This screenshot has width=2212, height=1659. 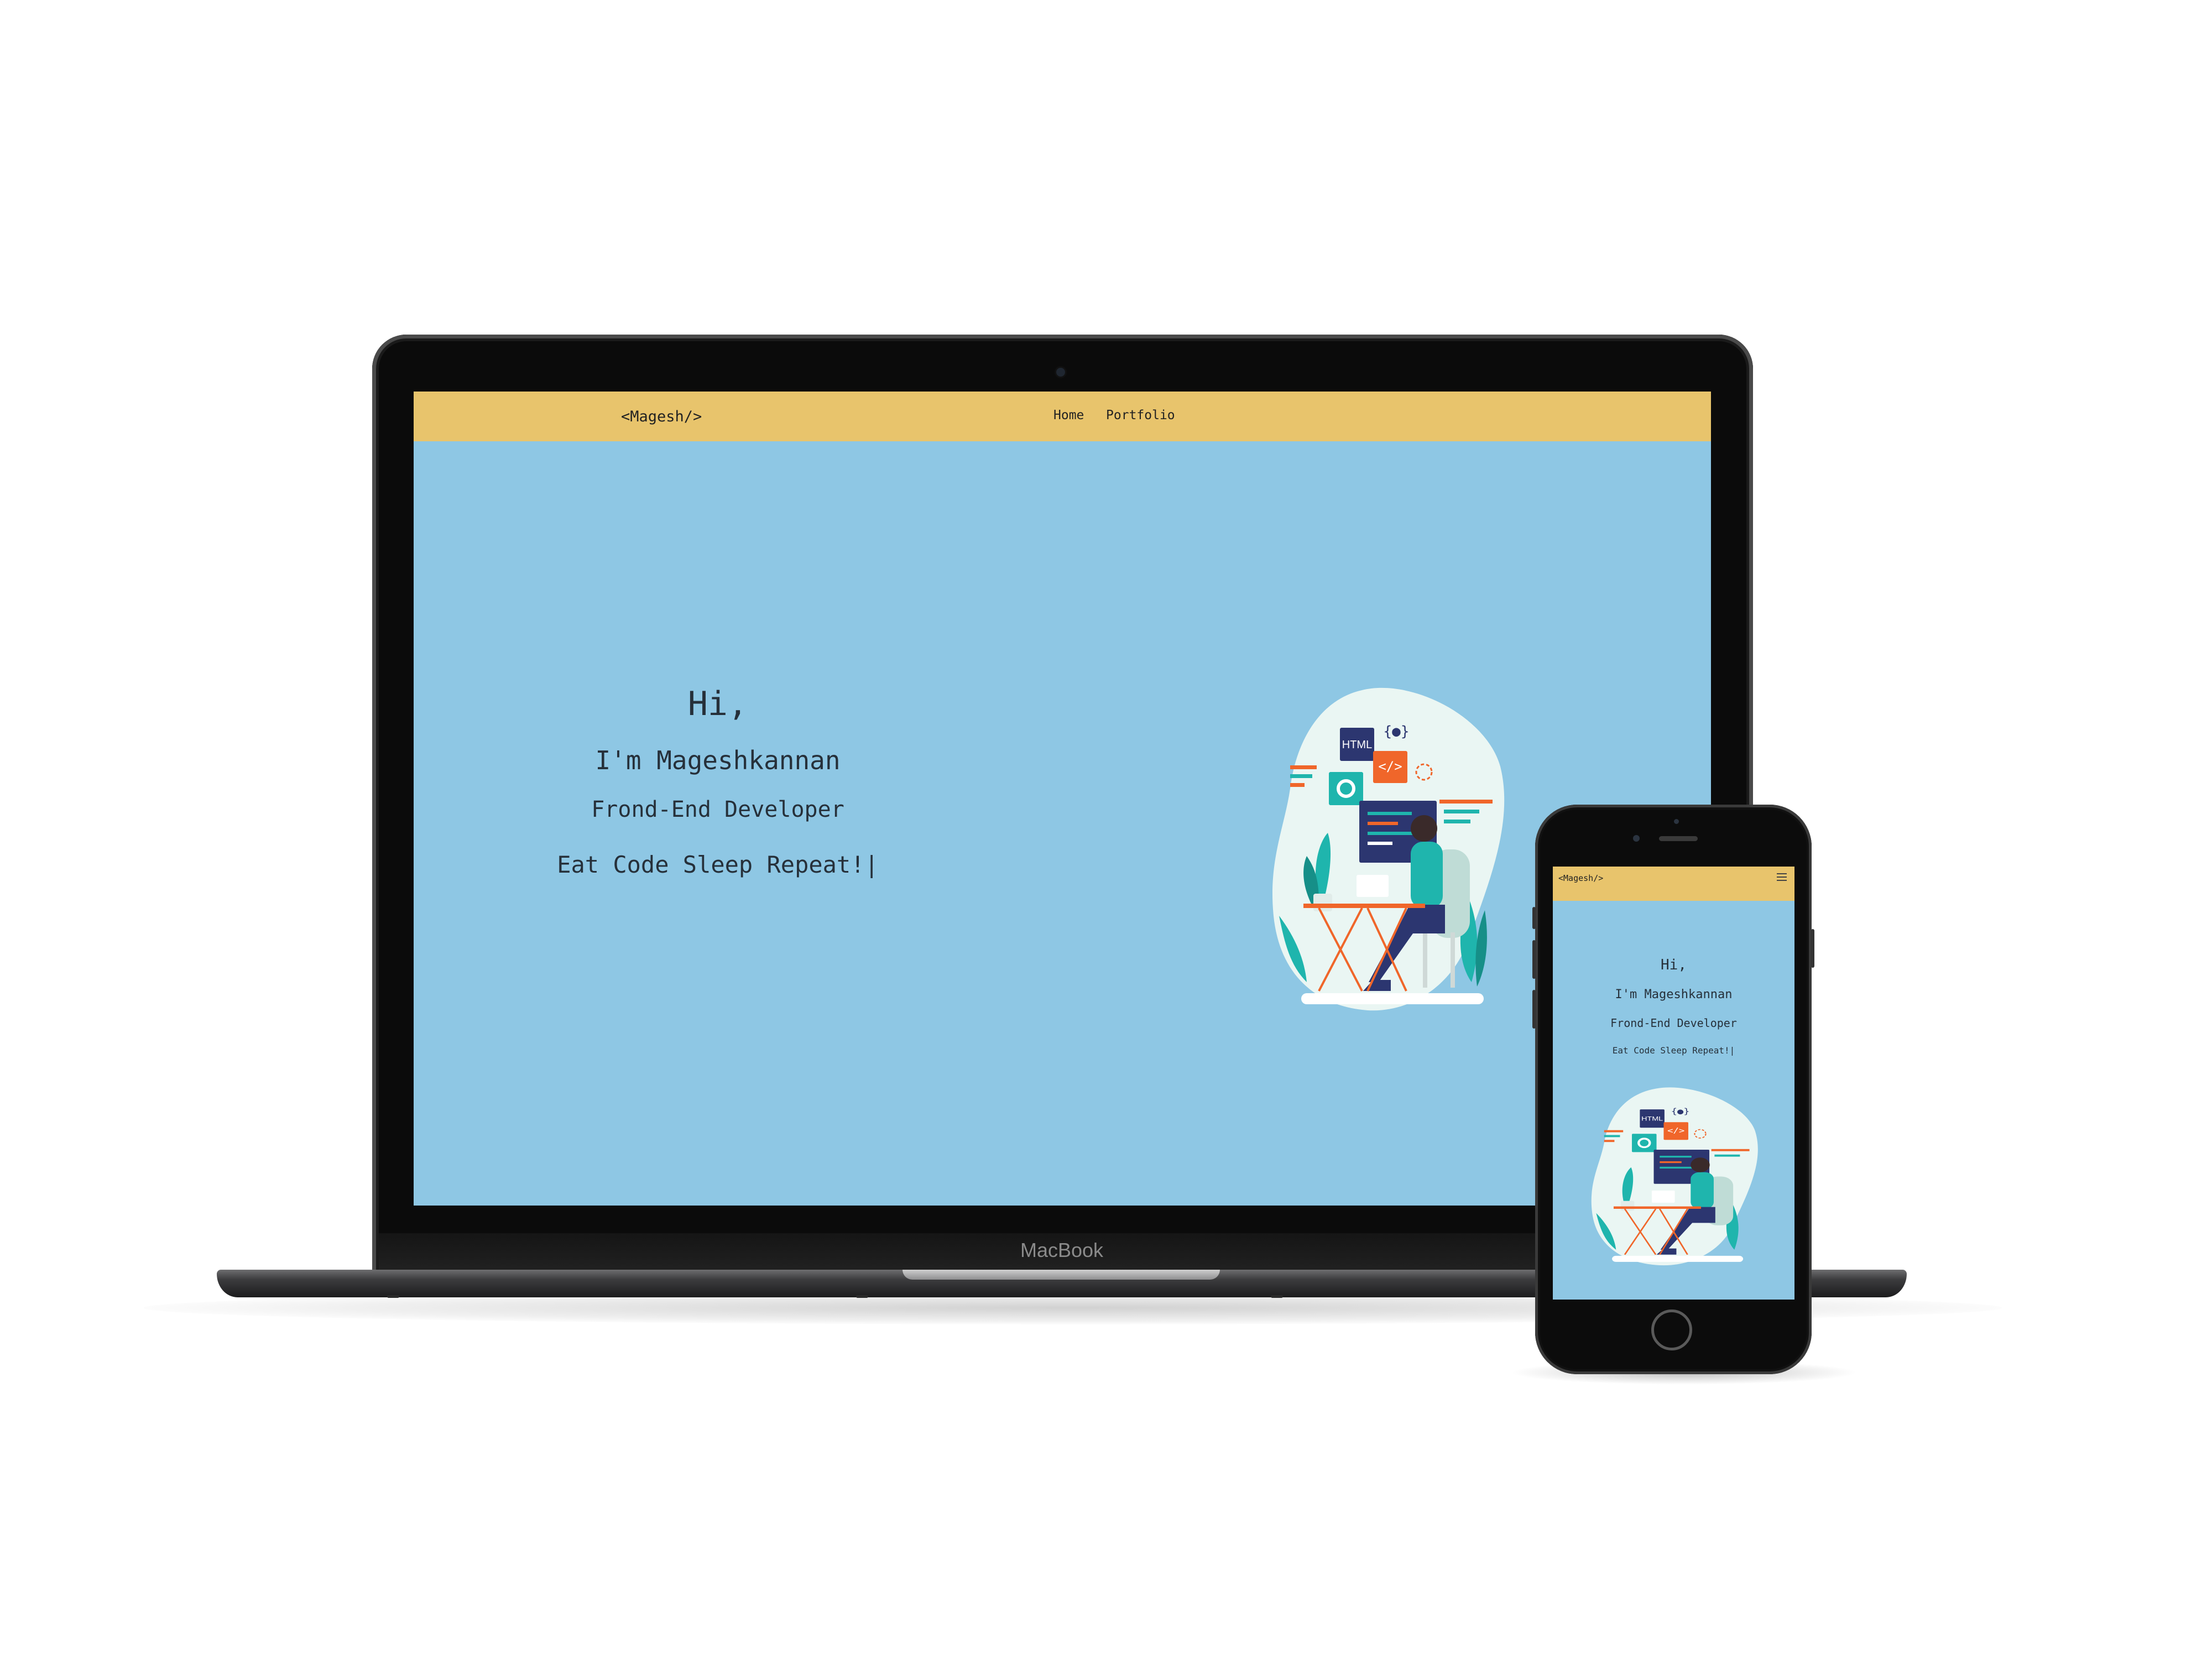 I want to click on phone-home-button, so click(x=1672, y=1330).